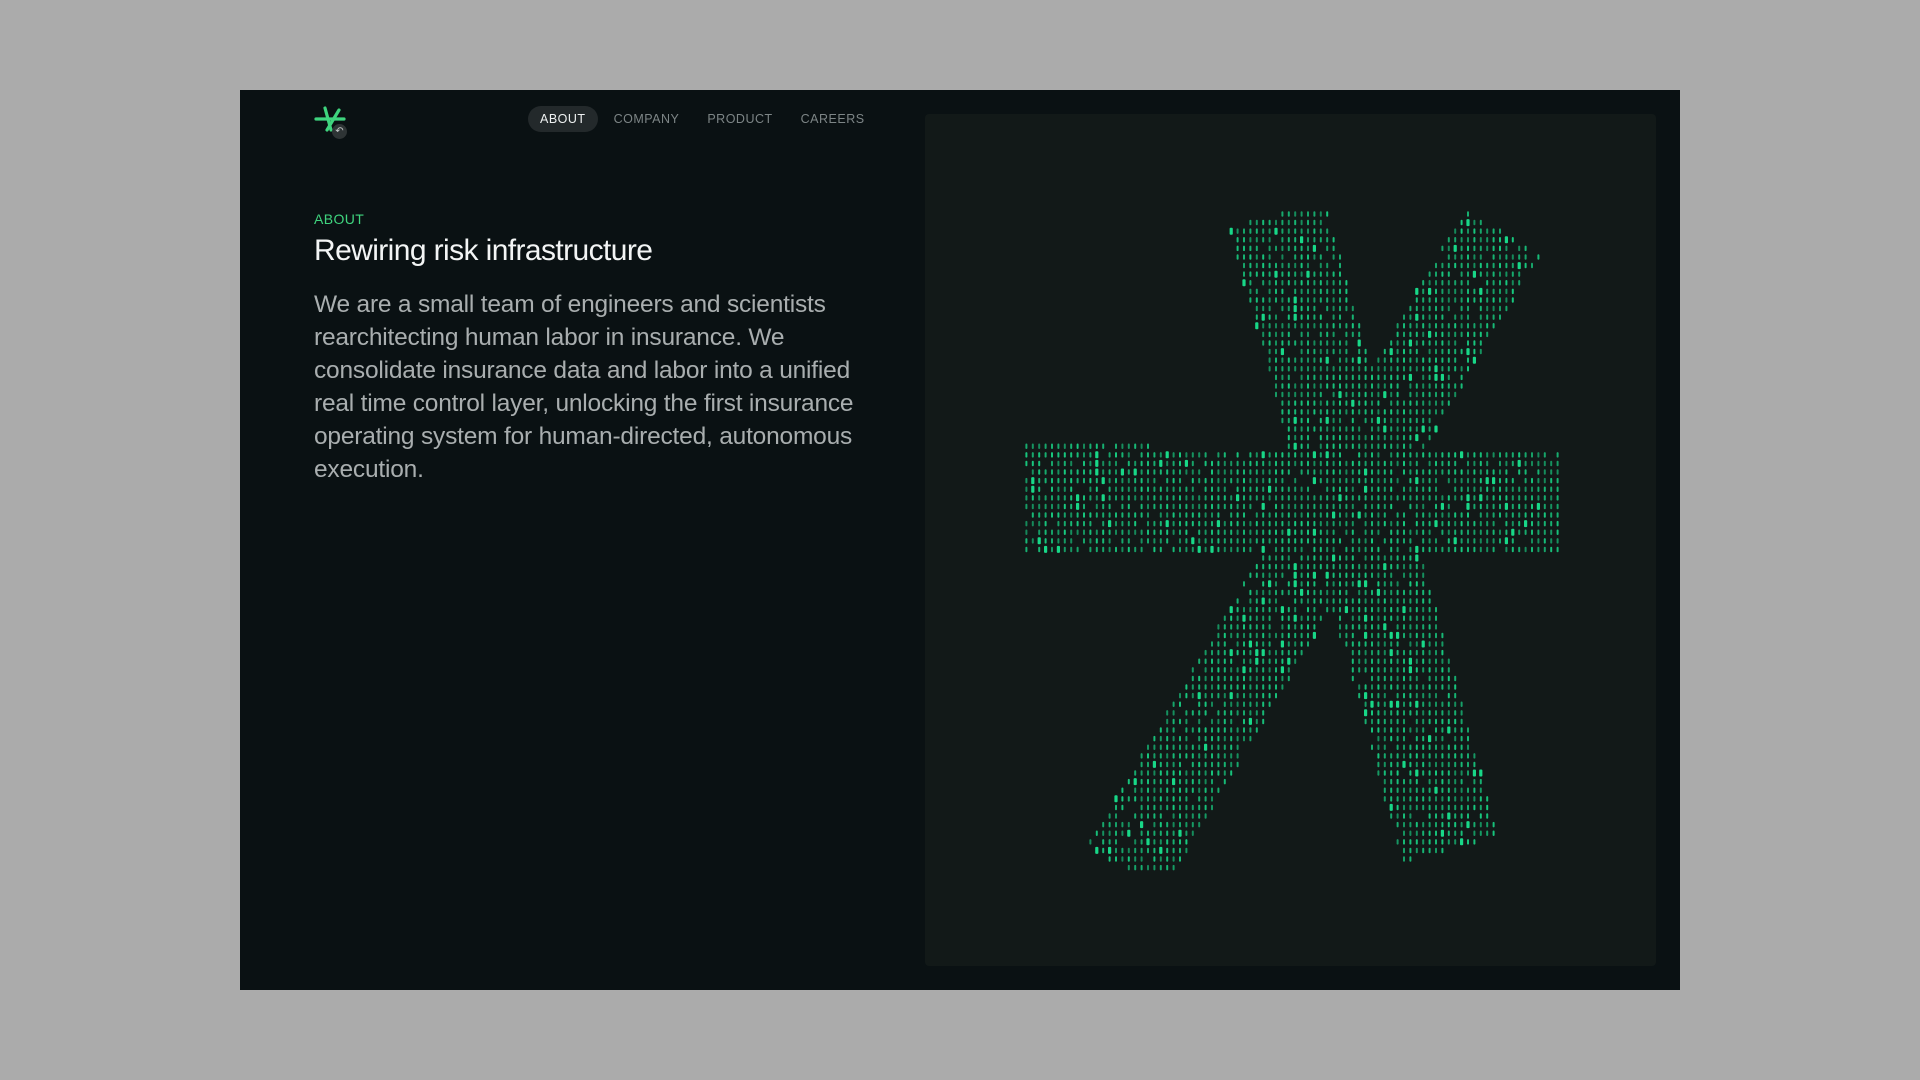  What do you see at coordinates (339, 219) in the screenshot?
I see `section-eyebrow: ABOUT` at bounding box center [339, 219].